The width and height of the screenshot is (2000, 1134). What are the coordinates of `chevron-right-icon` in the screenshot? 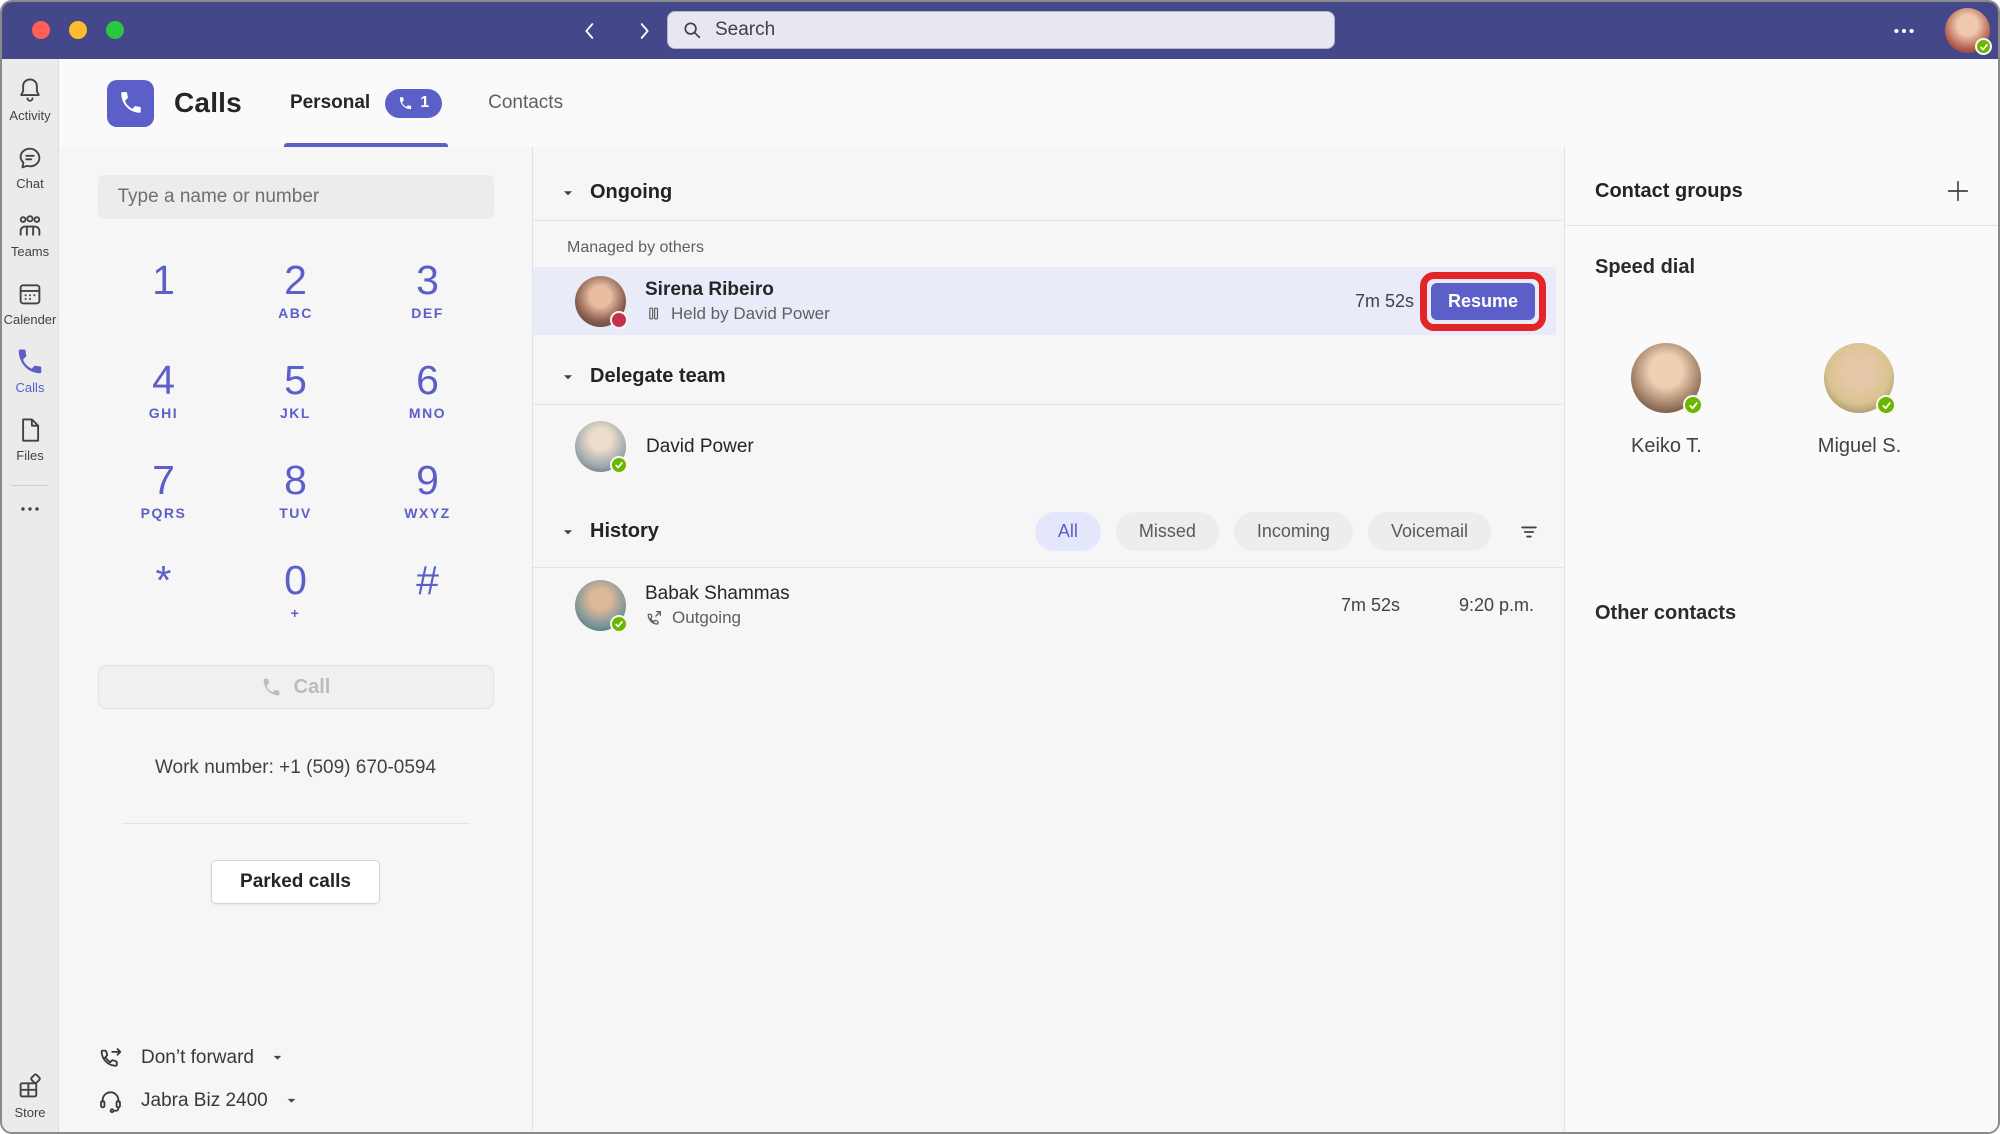 It's located at (644, 31).